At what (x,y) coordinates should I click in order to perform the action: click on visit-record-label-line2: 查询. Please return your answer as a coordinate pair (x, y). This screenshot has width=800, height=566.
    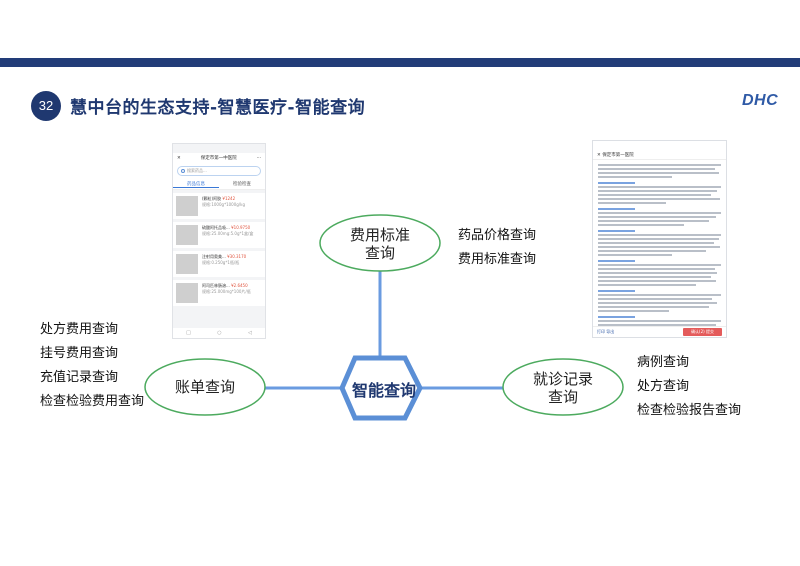
    Looking at the image, I should click on (562, 397).